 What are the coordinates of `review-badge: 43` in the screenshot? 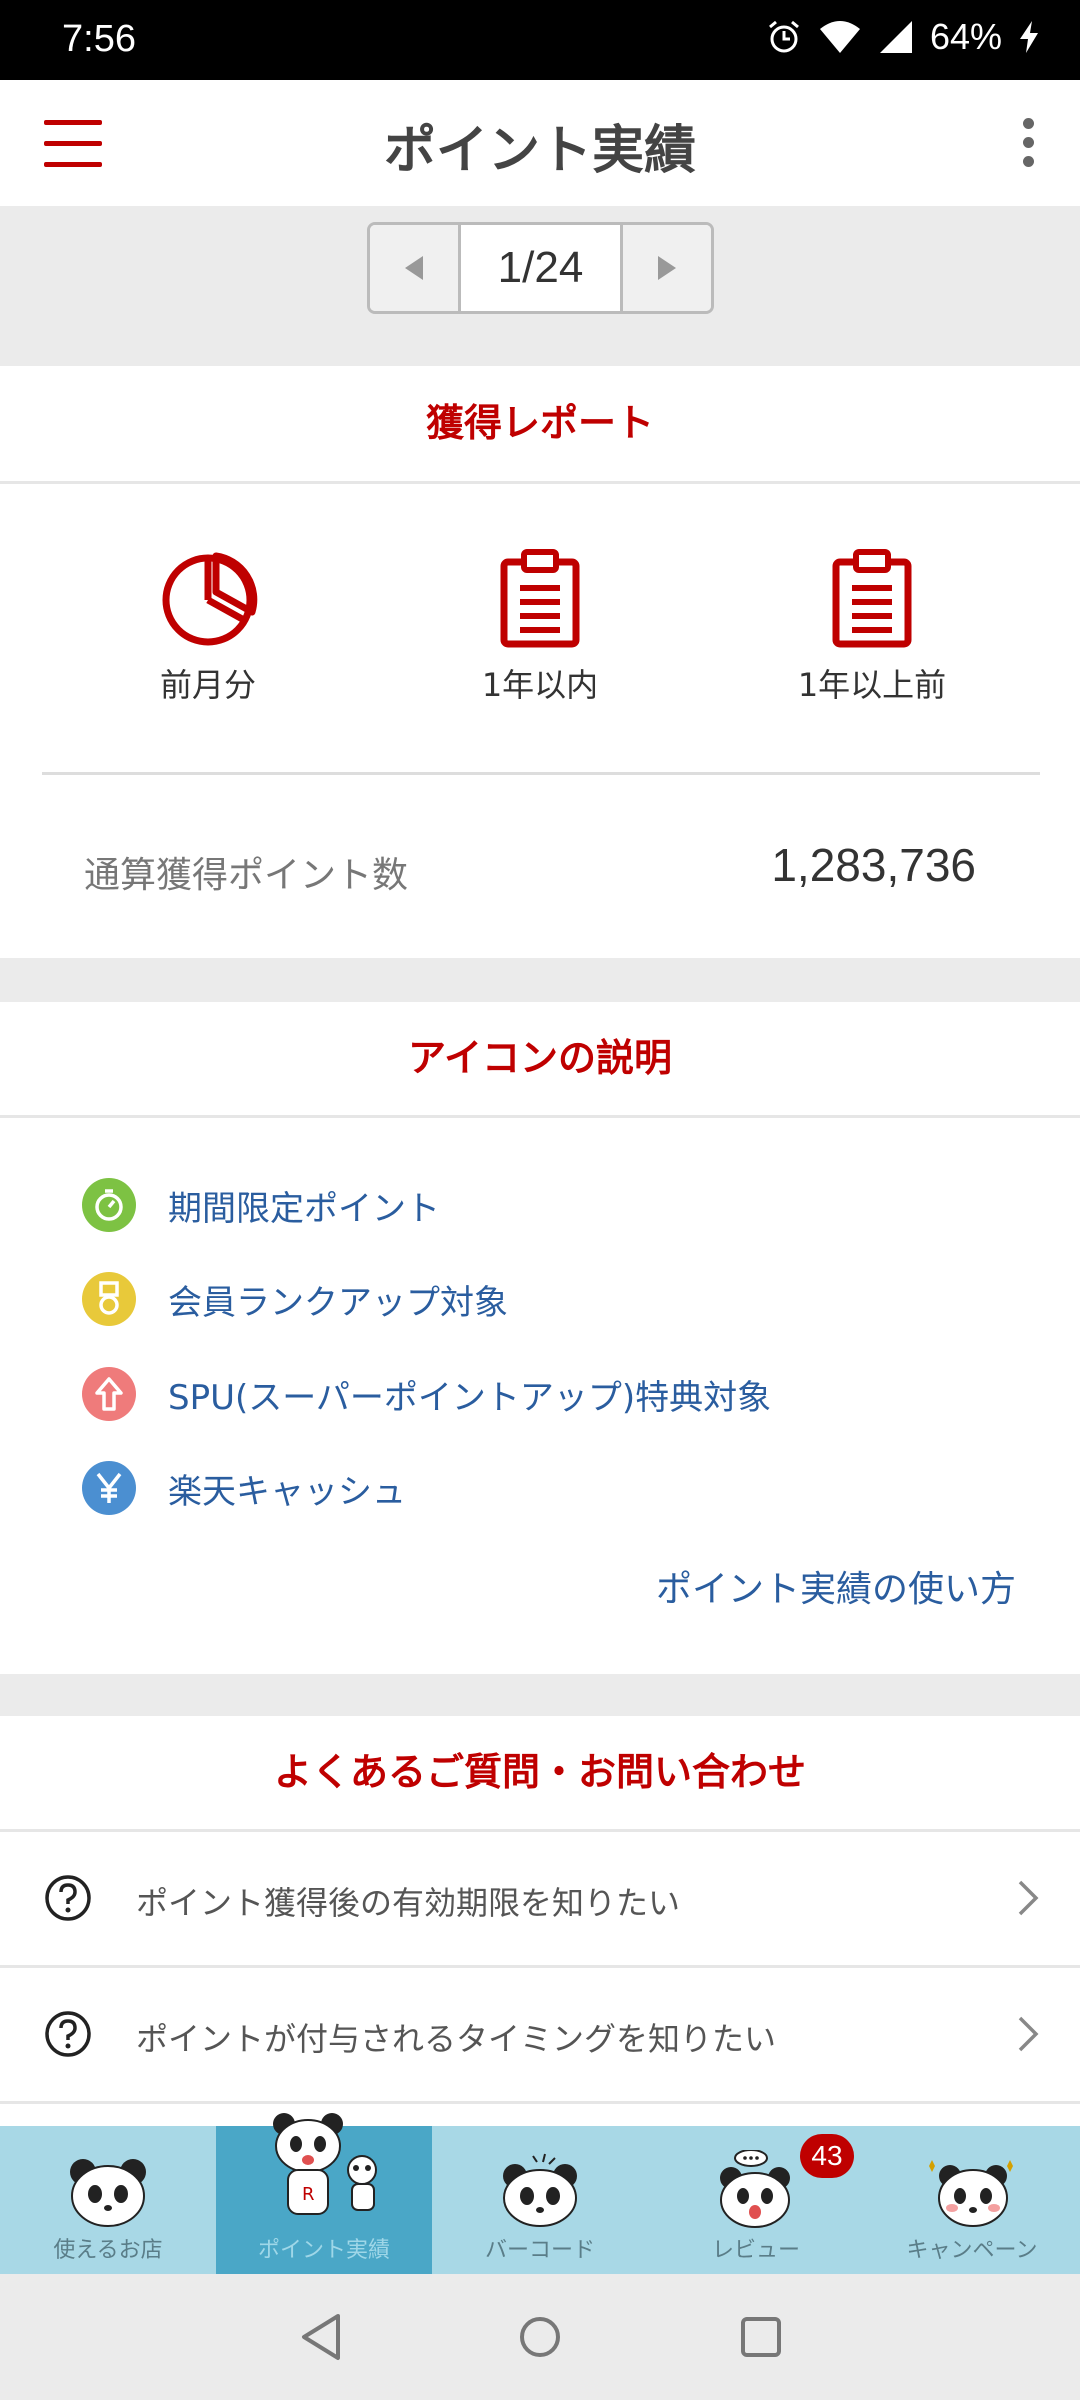 It's located at (827, 2156).